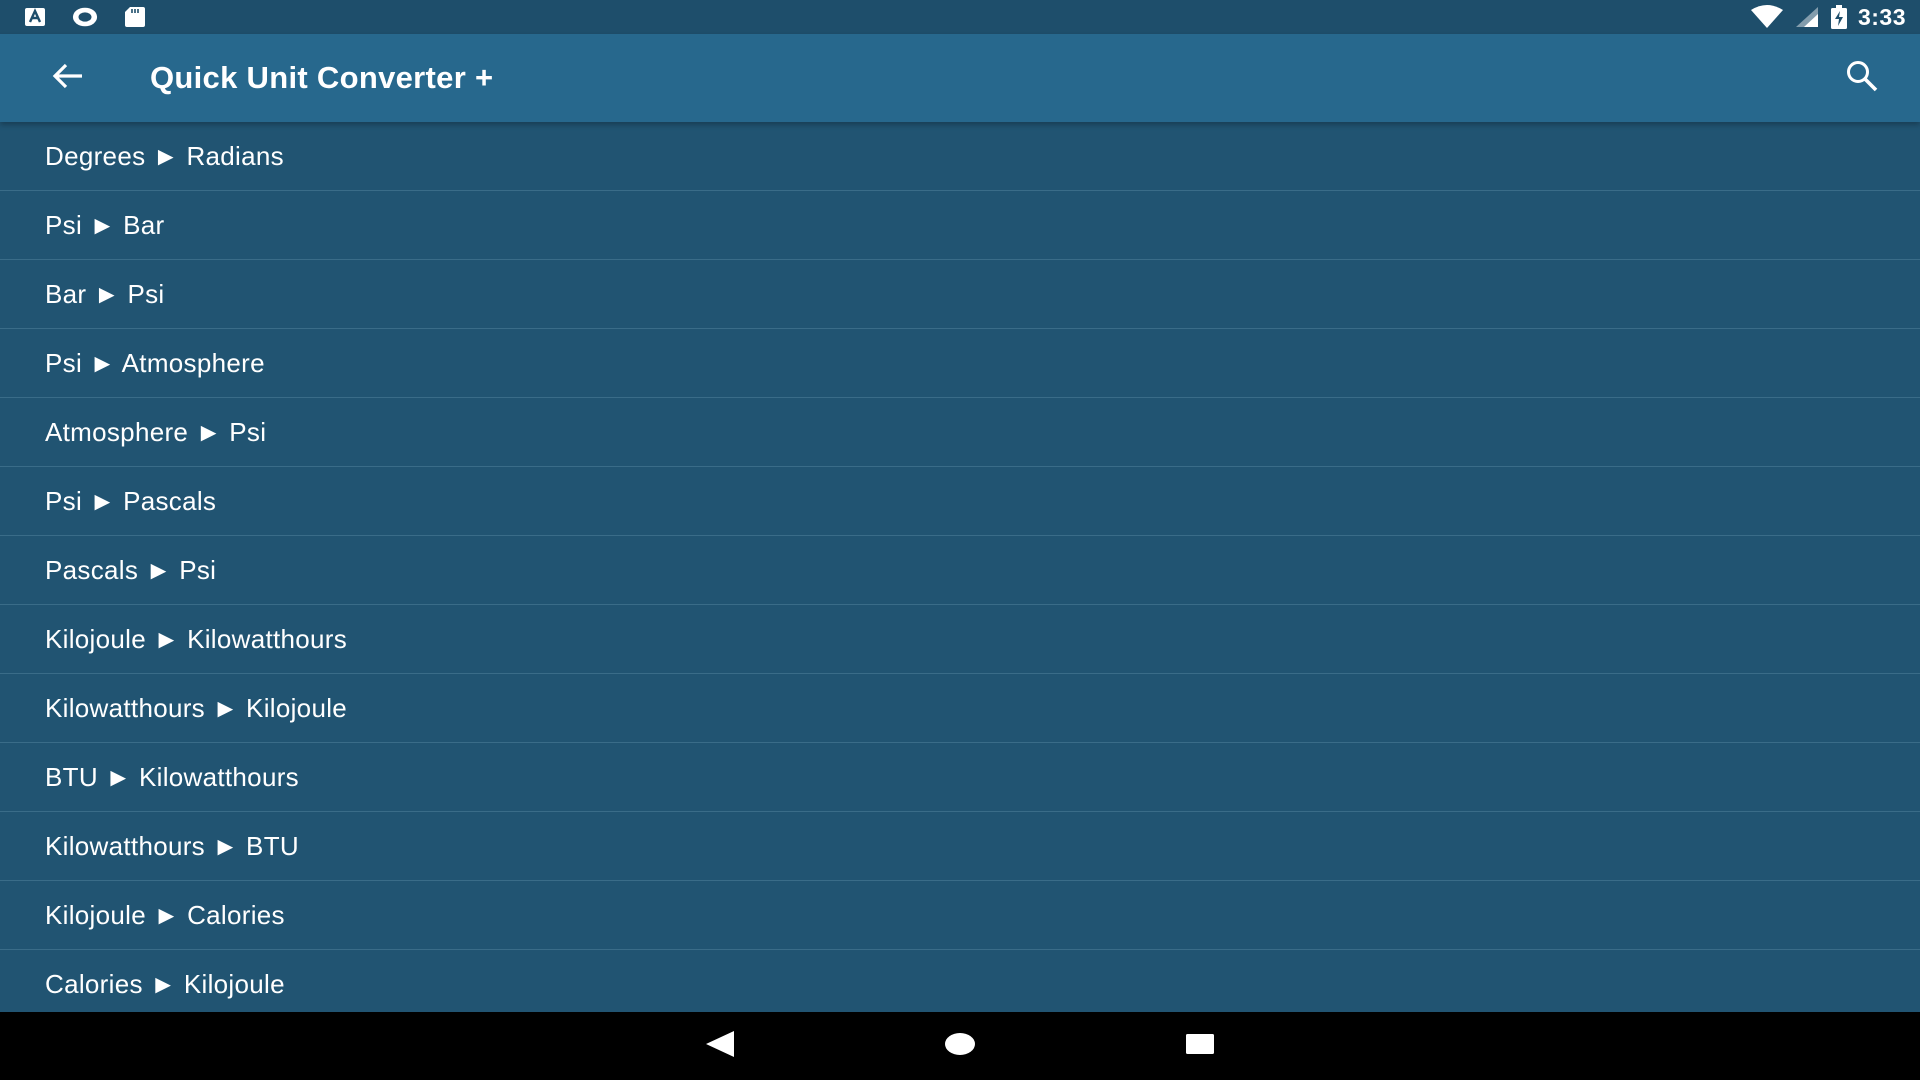 This screenshot has height=1080, width=1920. I want to click on nav-back-button, so click(720, 1046).